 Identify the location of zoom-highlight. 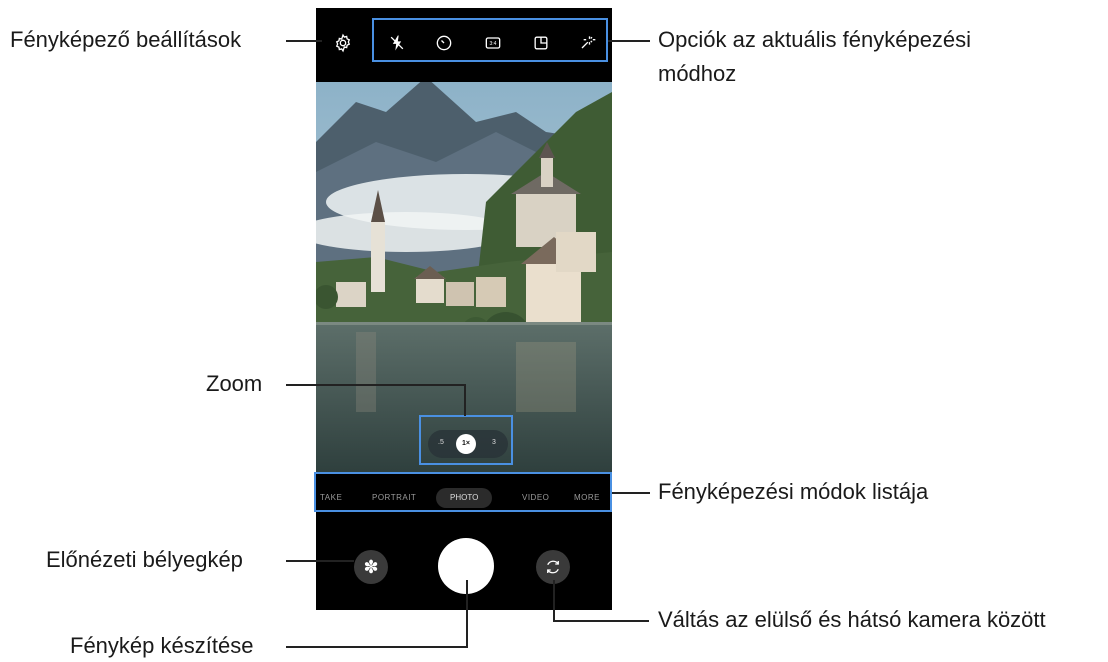
(466, 440).